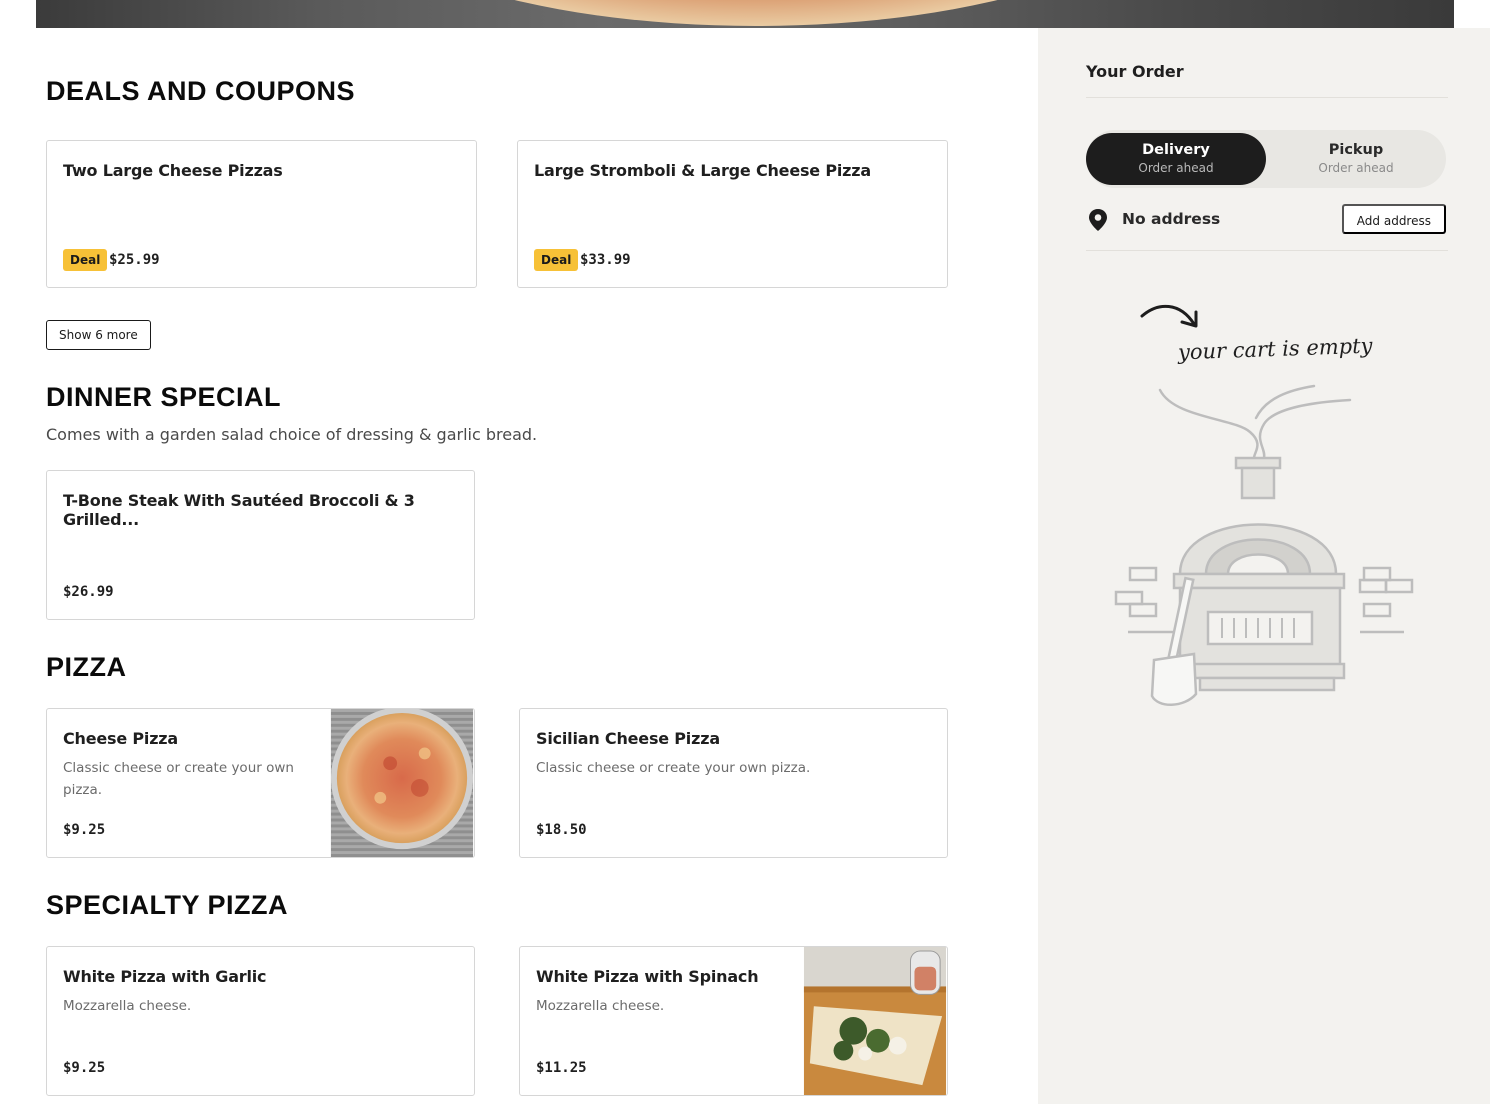 This screenshot has height=1104, width=1490. What do you see at coordinates (1393, 219) in the screenshot?
I see `add-address-button: Add address` at bounding box center [1393, 219].